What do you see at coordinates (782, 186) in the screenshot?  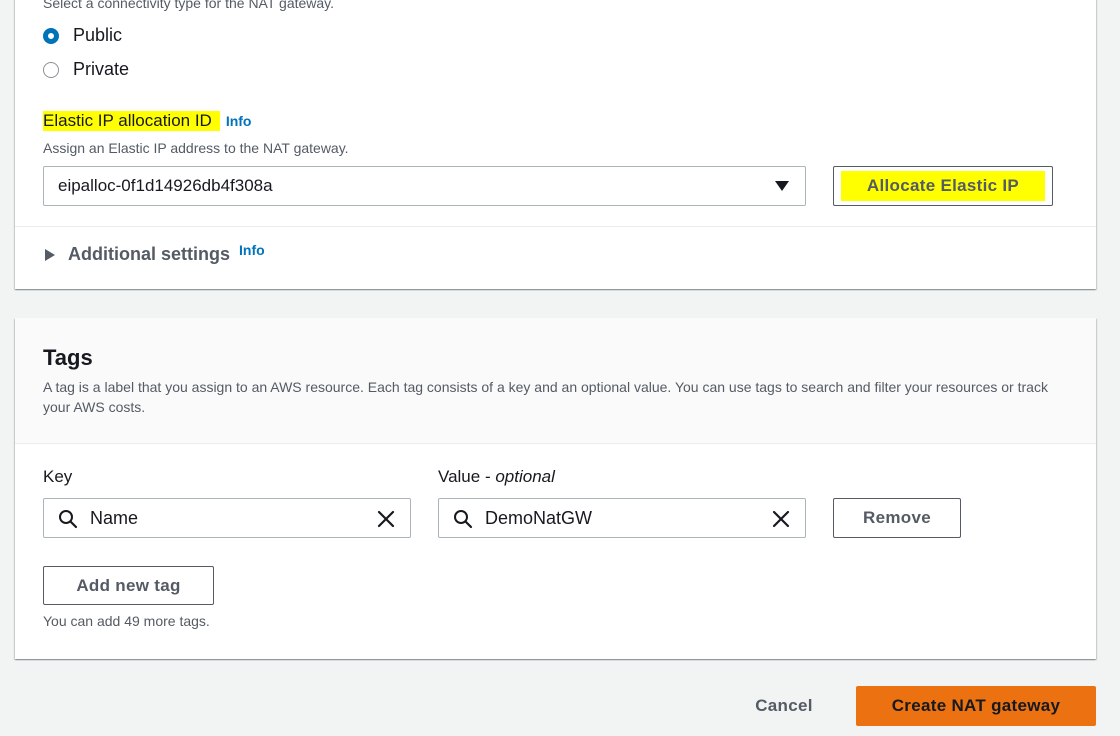 I see `caret-down-icon` at bounding box center [782, 186].